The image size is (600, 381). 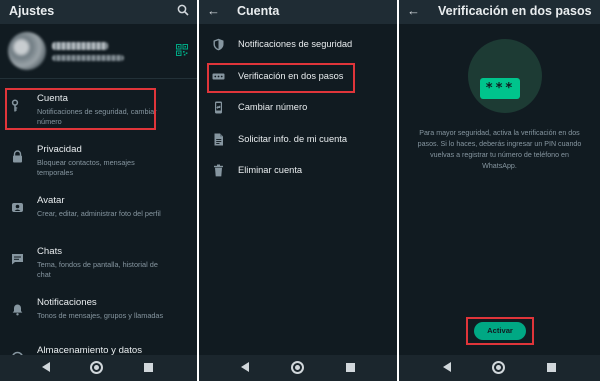 I want to click on shield-icon, so click(x=218, y=44).